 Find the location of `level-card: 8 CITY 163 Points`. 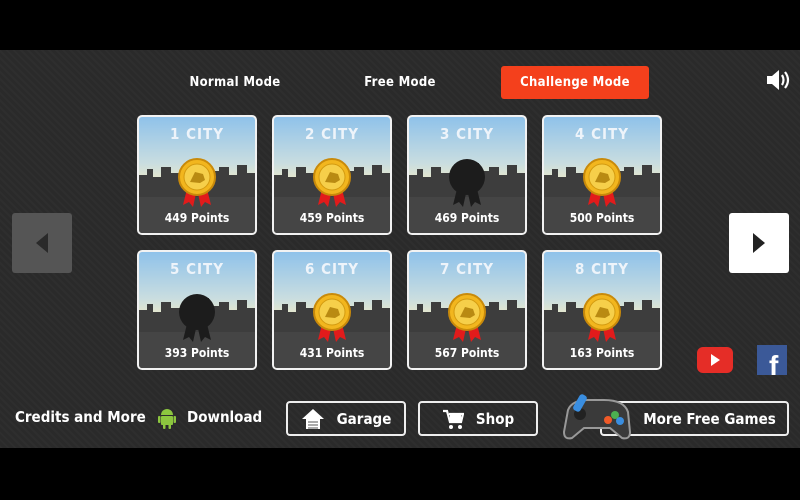

level-card: 8 CITY 163 Points is located at coordinates (602, 310).